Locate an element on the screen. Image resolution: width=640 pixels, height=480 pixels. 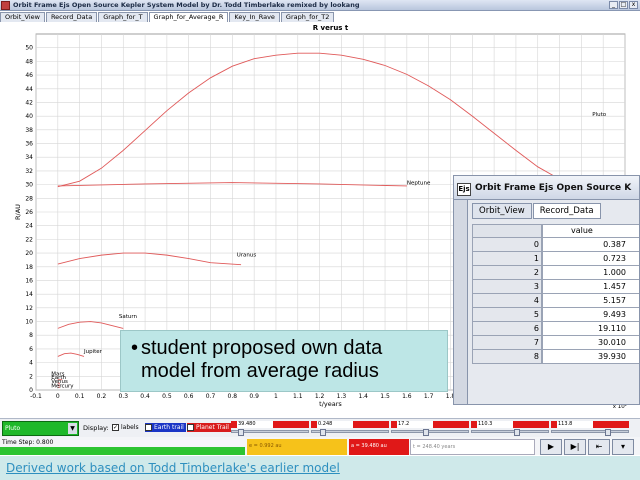
y-tick-label: 6 is located at coordinates (31, 349).